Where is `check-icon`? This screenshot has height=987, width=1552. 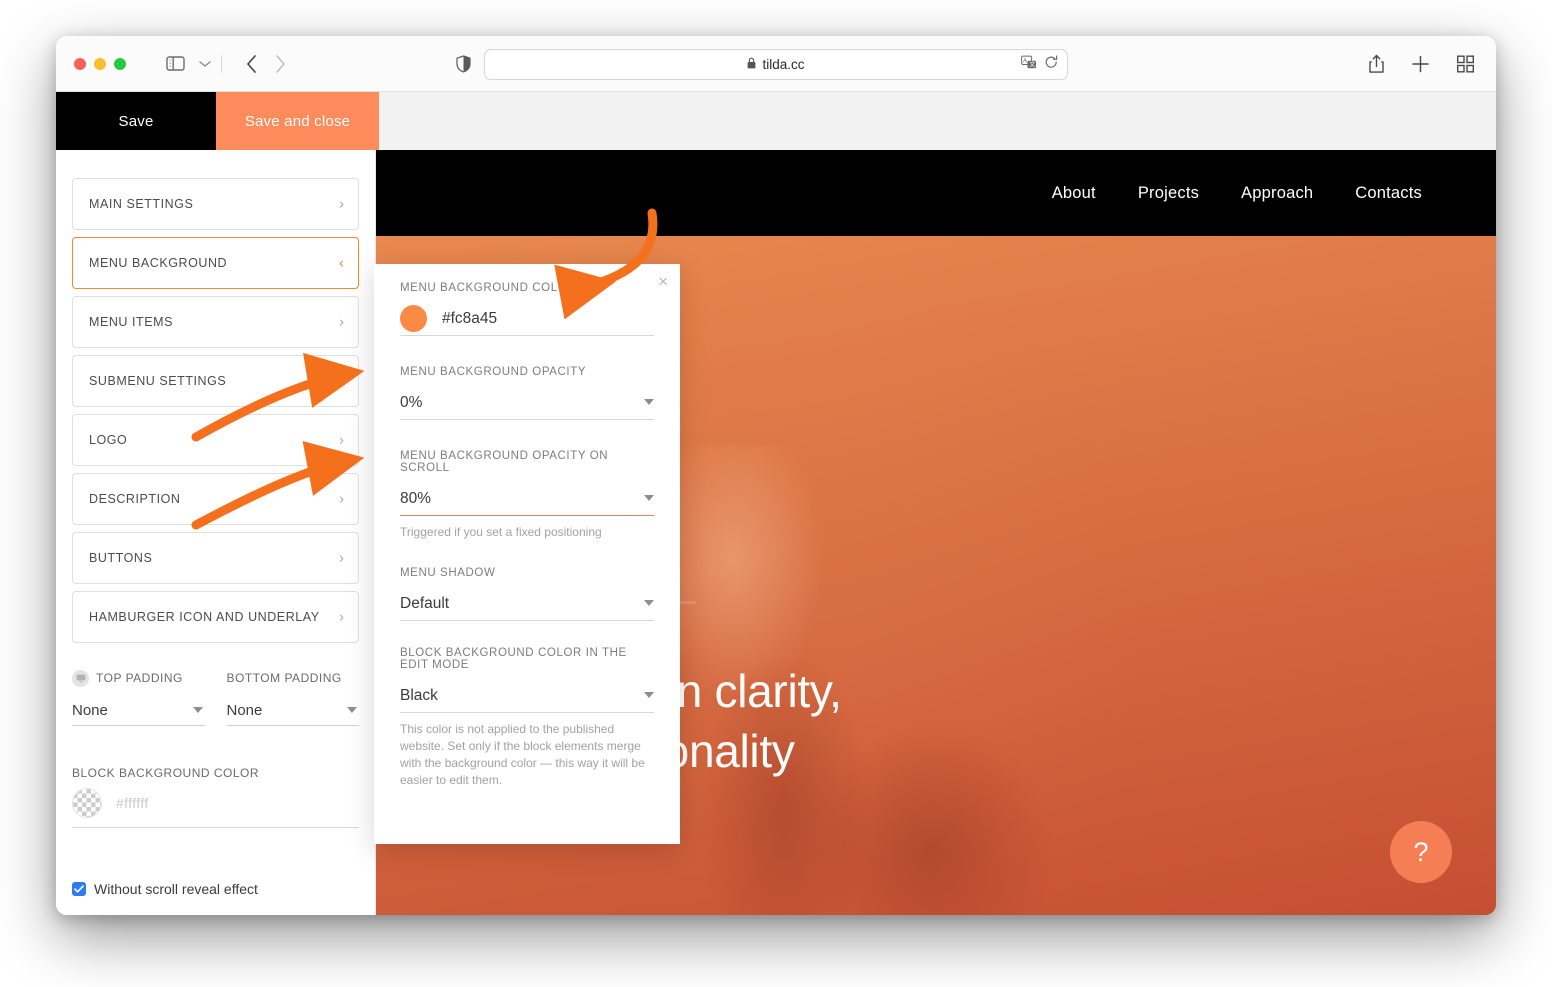
check-icon is located at coordinates (79, 889).